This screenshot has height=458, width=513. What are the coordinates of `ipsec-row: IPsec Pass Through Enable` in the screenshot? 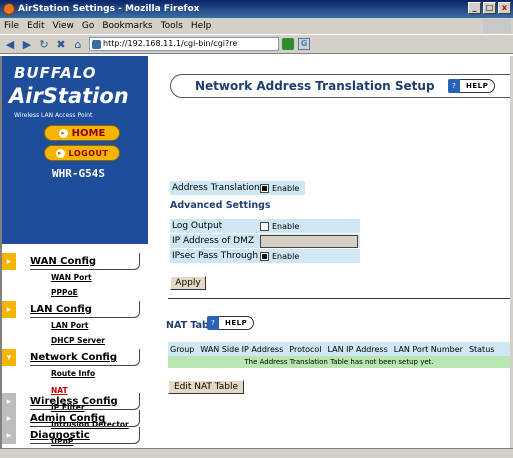 It's located at (265, 256).